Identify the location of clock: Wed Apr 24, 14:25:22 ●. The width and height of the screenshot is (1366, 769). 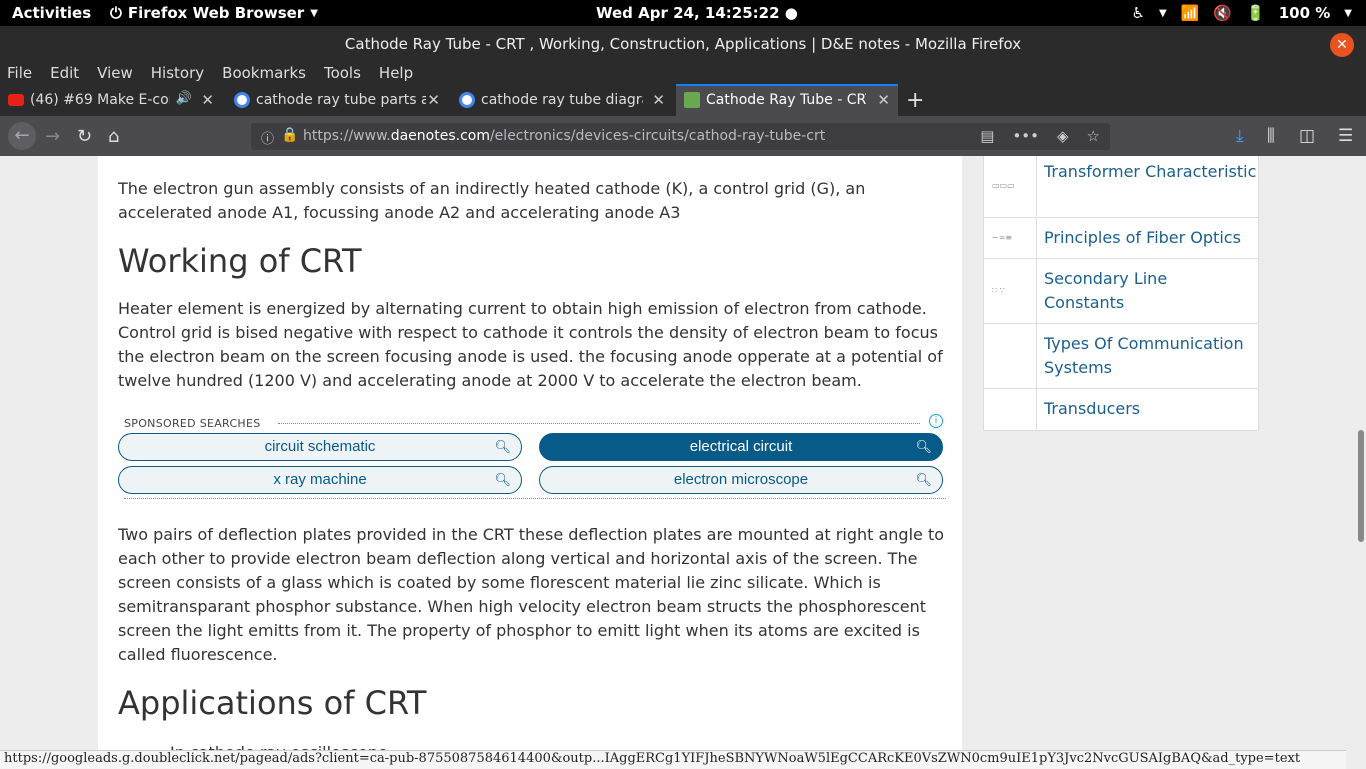
(697, 13).